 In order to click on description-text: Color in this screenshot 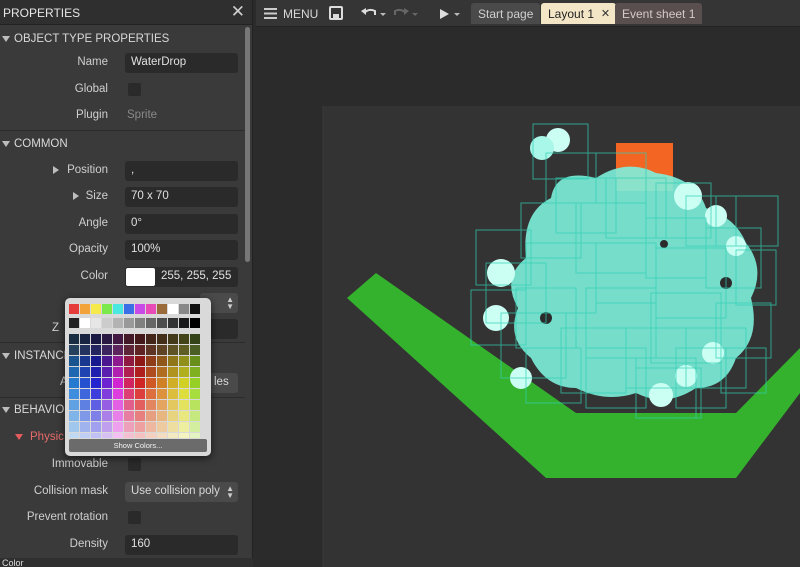, I will do `click(13, 562)`.